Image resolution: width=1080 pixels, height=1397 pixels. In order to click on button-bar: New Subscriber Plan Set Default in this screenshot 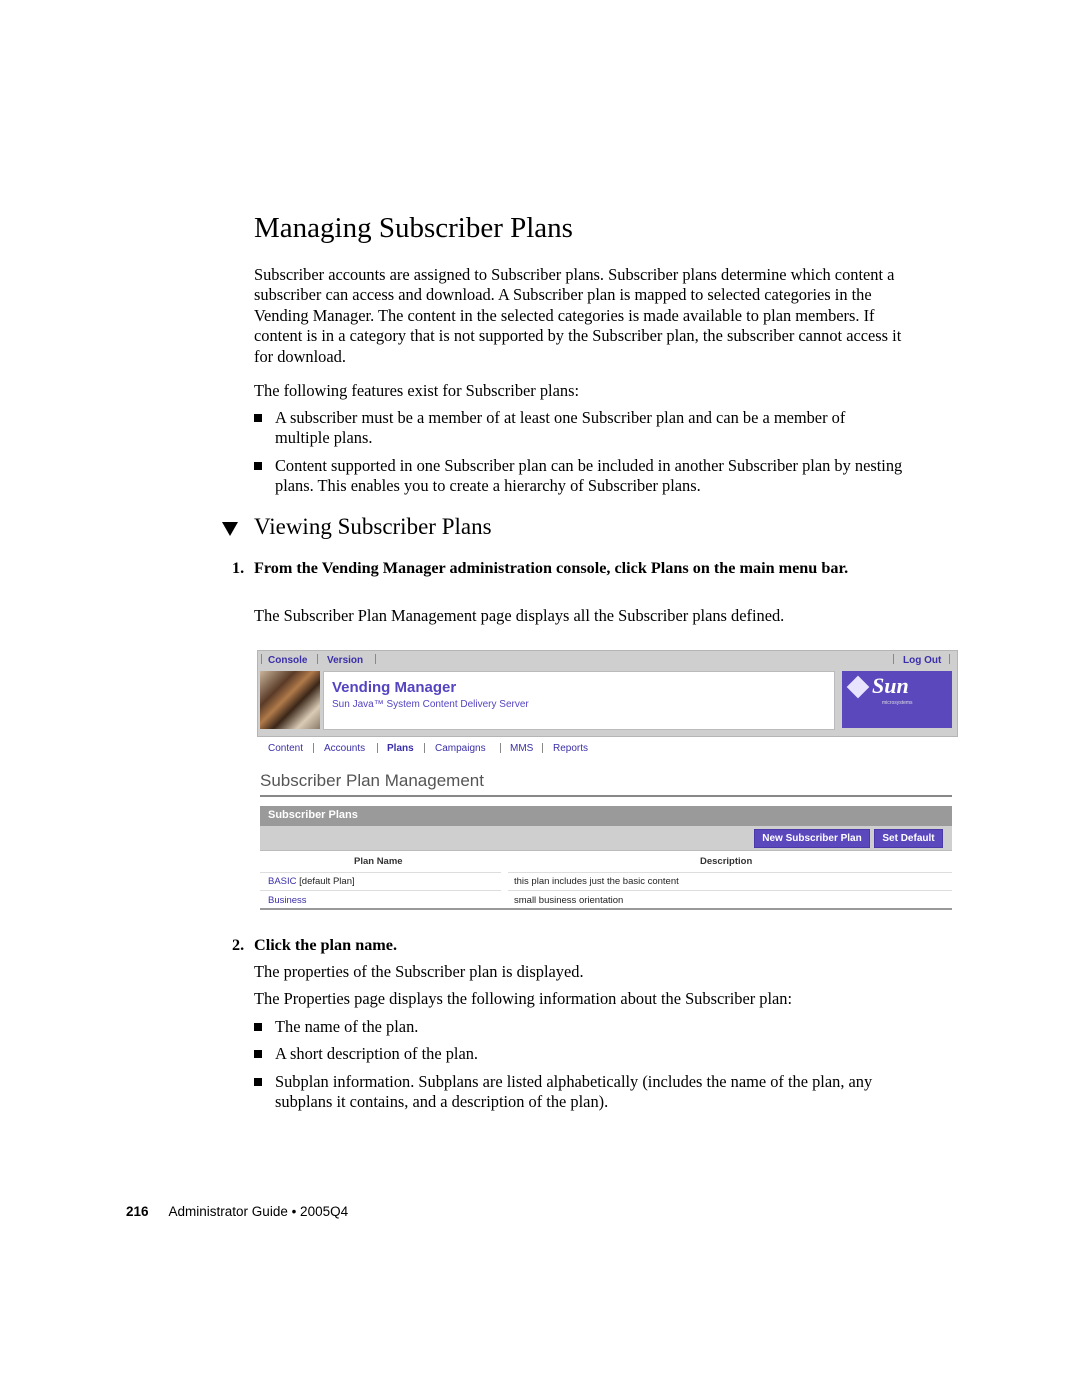, I will do `click(606, 838)`.